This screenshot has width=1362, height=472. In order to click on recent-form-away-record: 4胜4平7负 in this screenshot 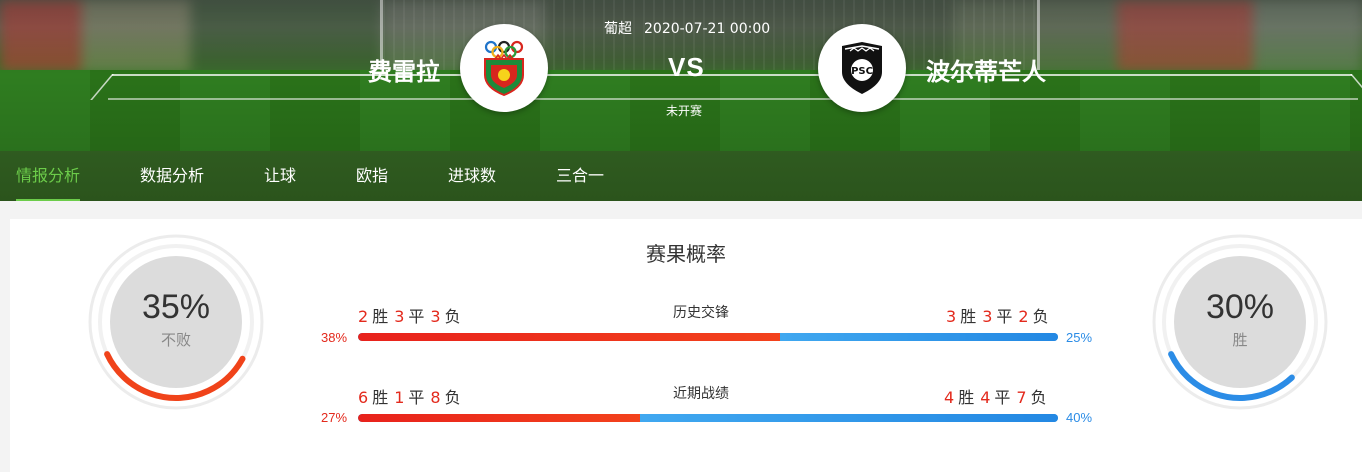, I will do `click(998, 396)`.